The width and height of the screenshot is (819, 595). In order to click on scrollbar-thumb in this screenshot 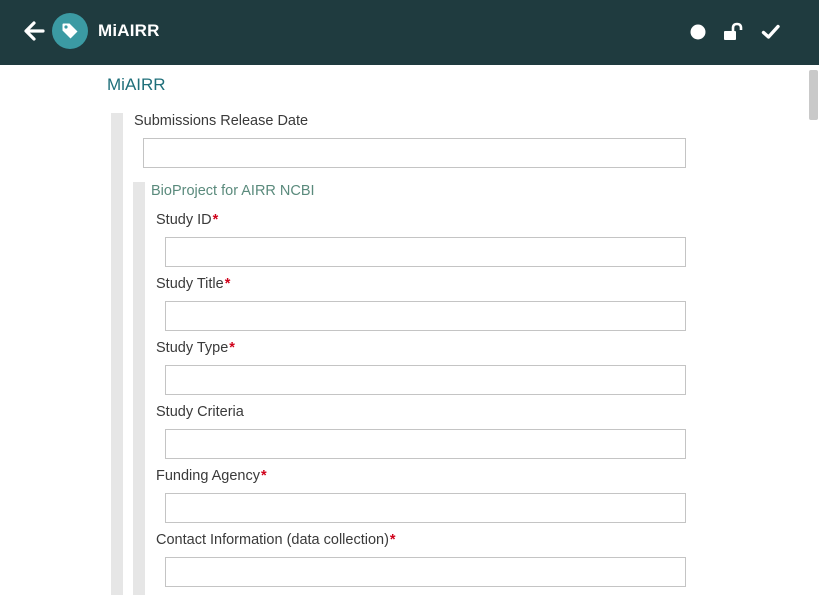, I will do `click(813, 95)`.